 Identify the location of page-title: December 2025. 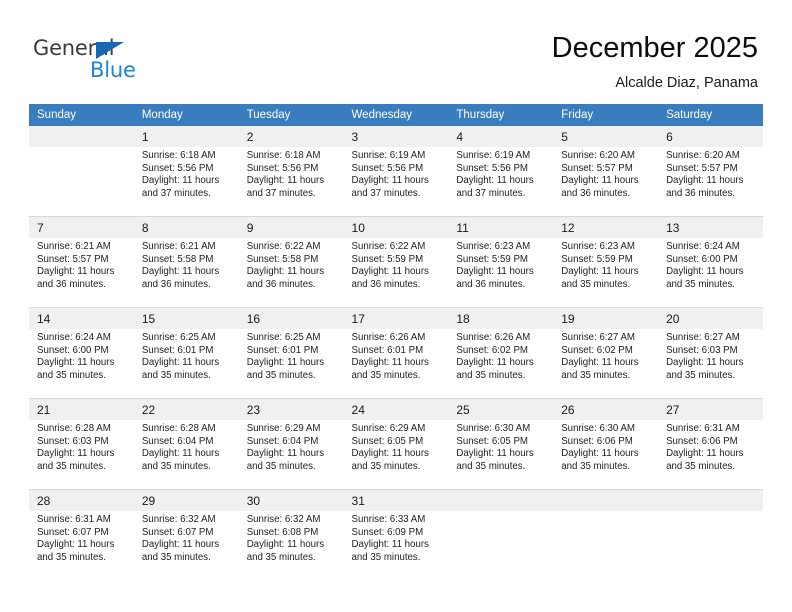
(654, 48).